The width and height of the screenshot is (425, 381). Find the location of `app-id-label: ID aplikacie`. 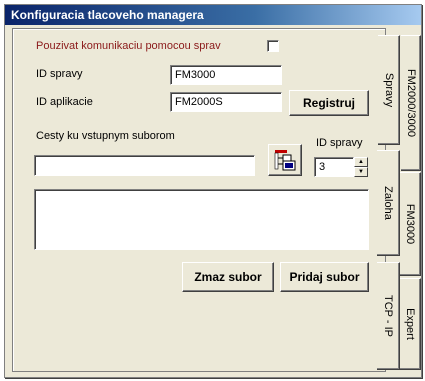

app-id-label: ID aplikacie is located at coordinates (64, 102).